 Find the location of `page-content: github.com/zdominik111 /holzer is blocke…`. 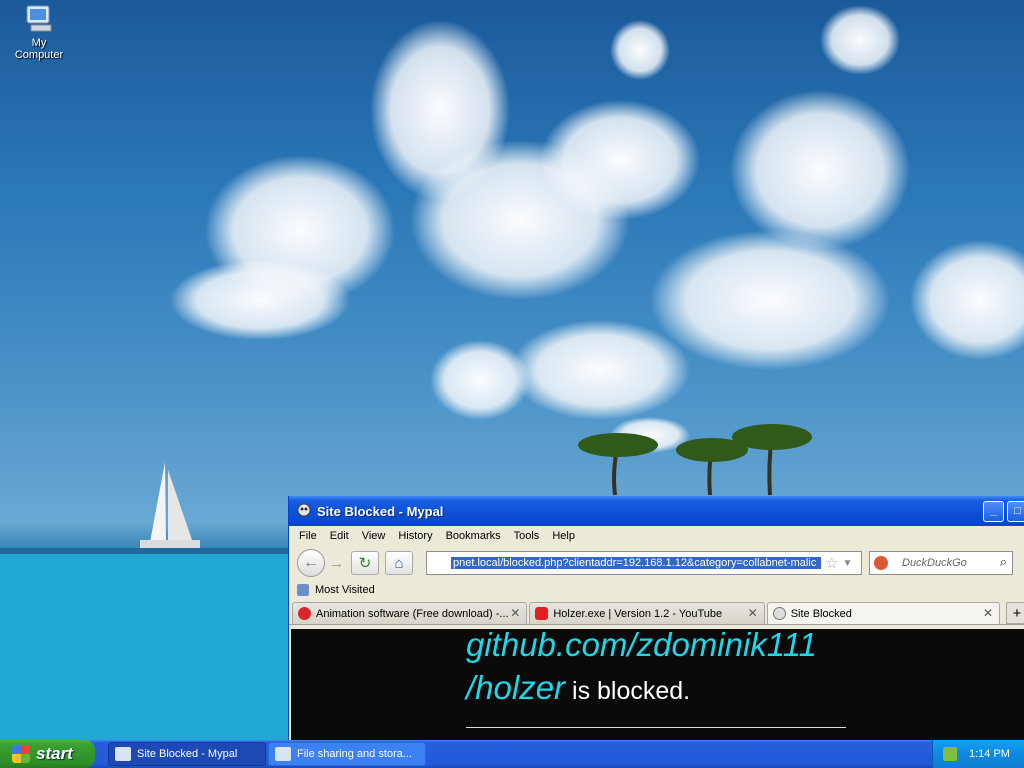

page-content: github.com/zdominik111 /holzer is blocke… is located at coordinates (657, 683).